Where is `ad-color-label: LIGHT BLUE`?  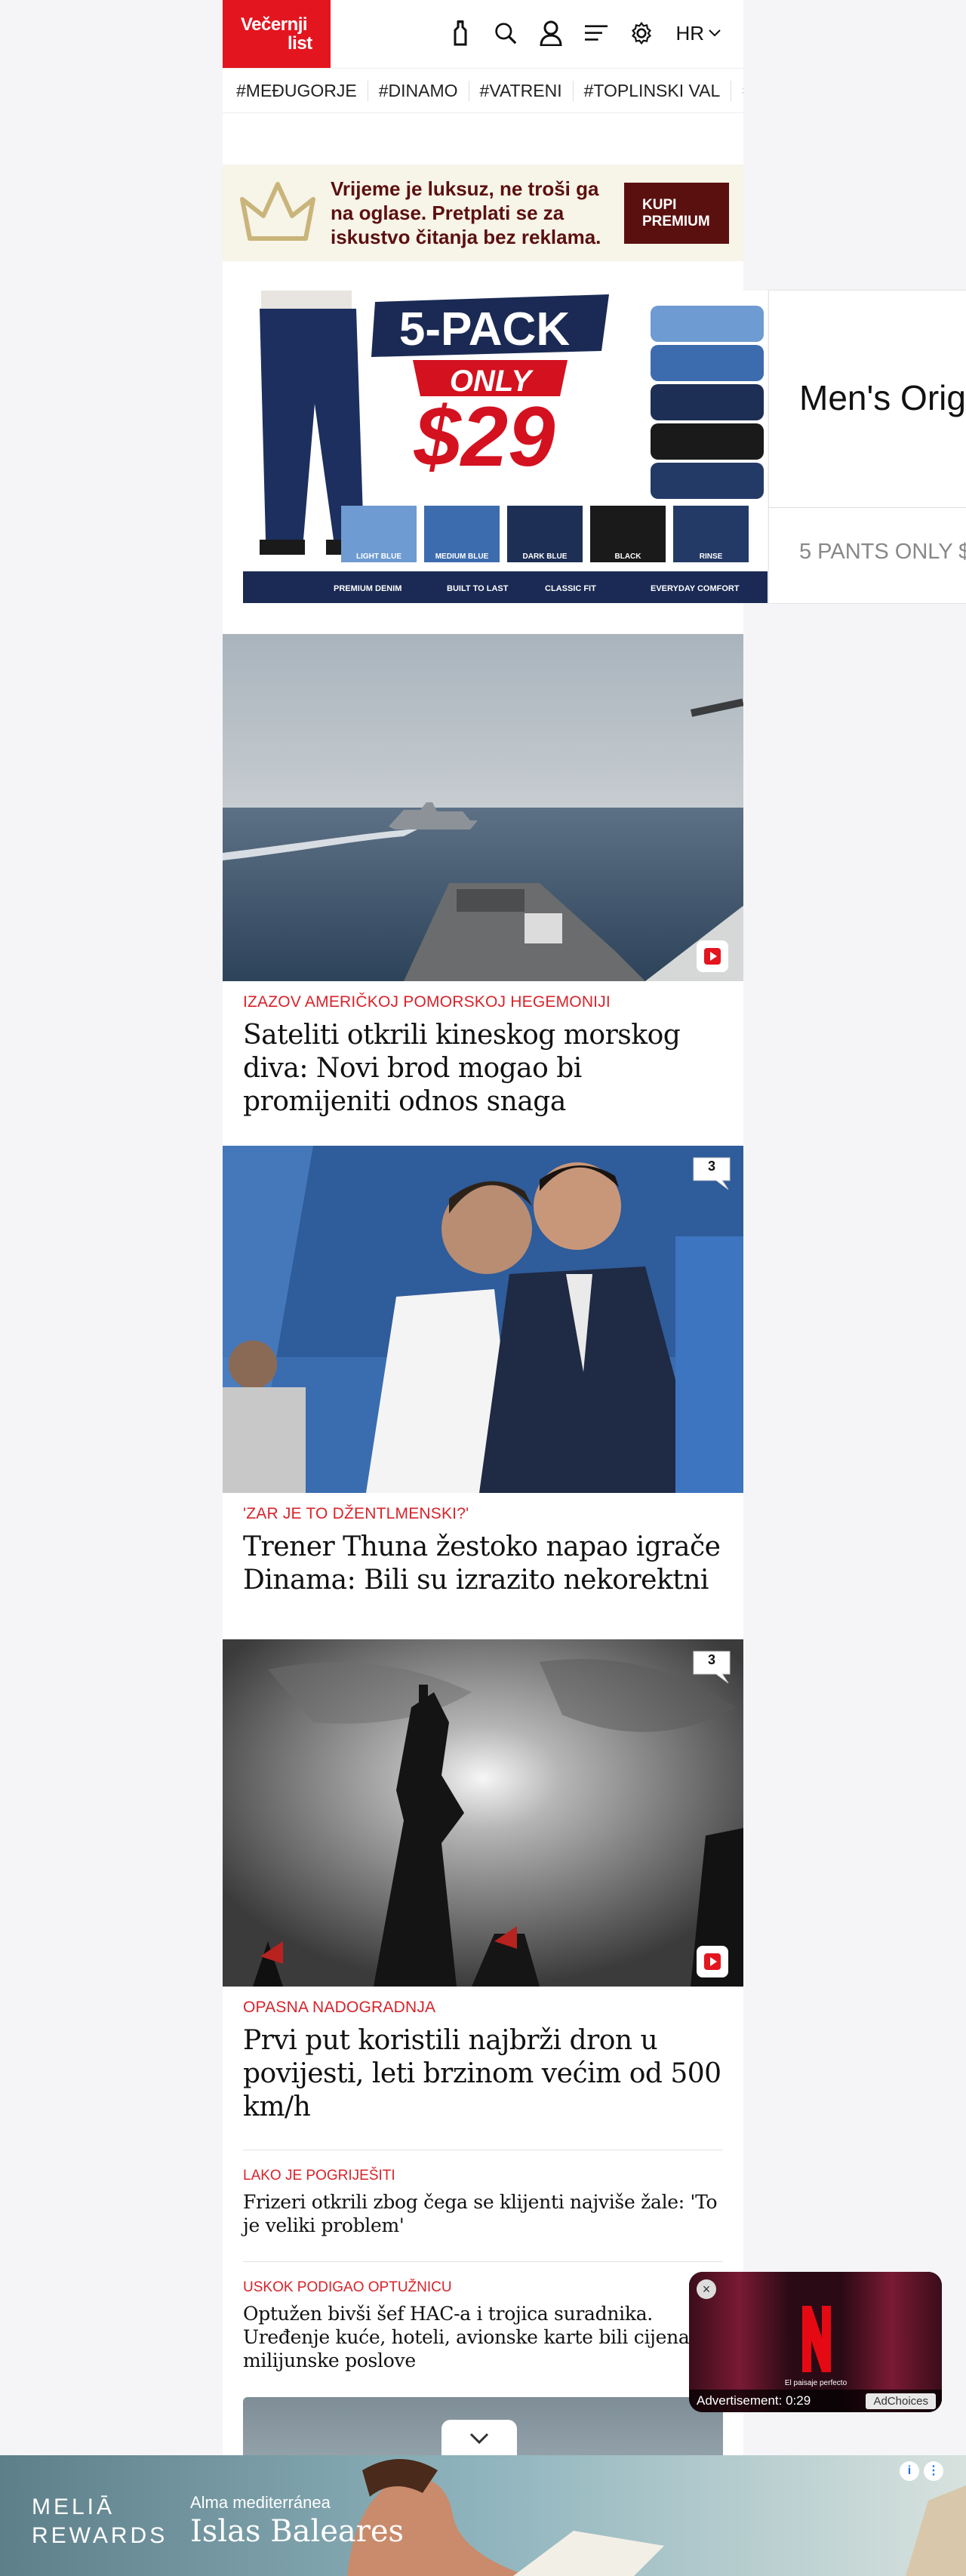 ad-color-label: LIGHT BLUE is located at coordinates (378, 556).